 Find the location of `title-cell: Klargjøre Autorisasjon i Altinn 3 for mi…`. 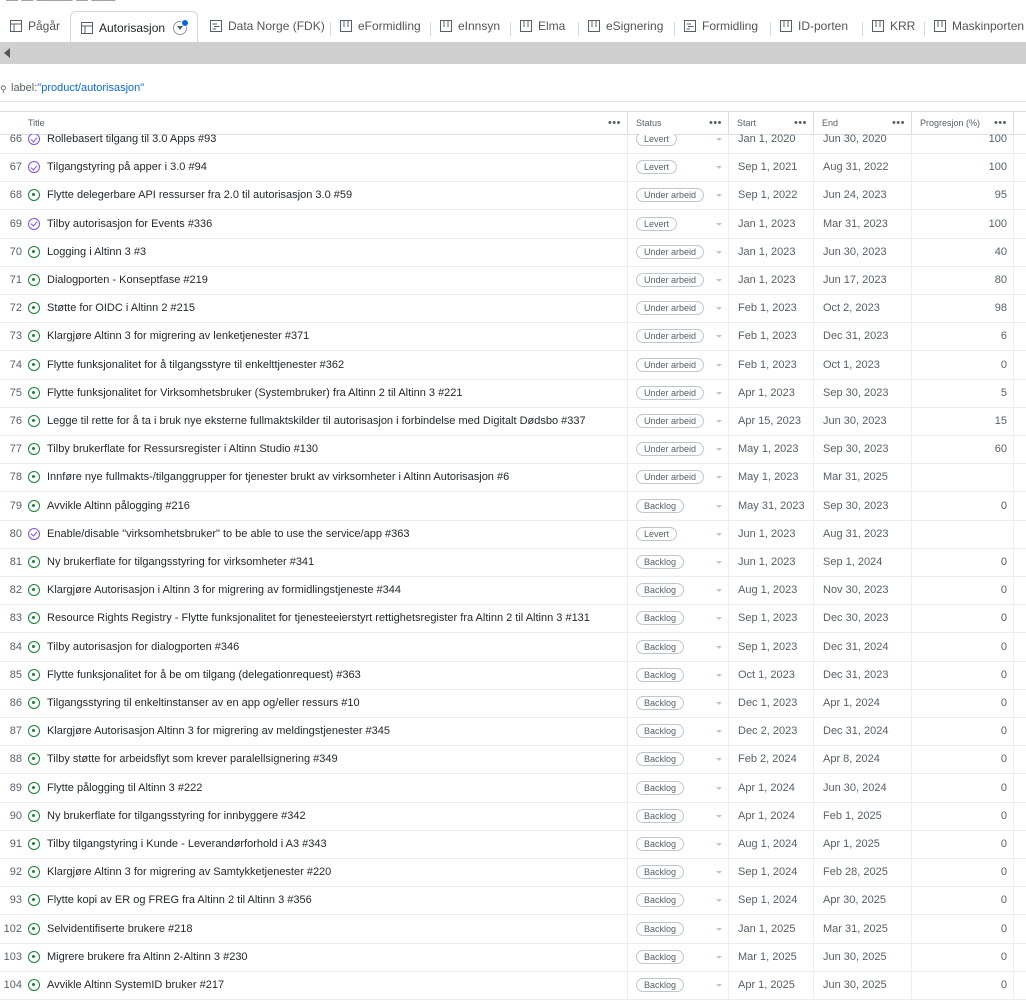

title-cell: Klargjøre Autorisasjon i Altinn 3 for mi… is located at coordinates (326, 590).